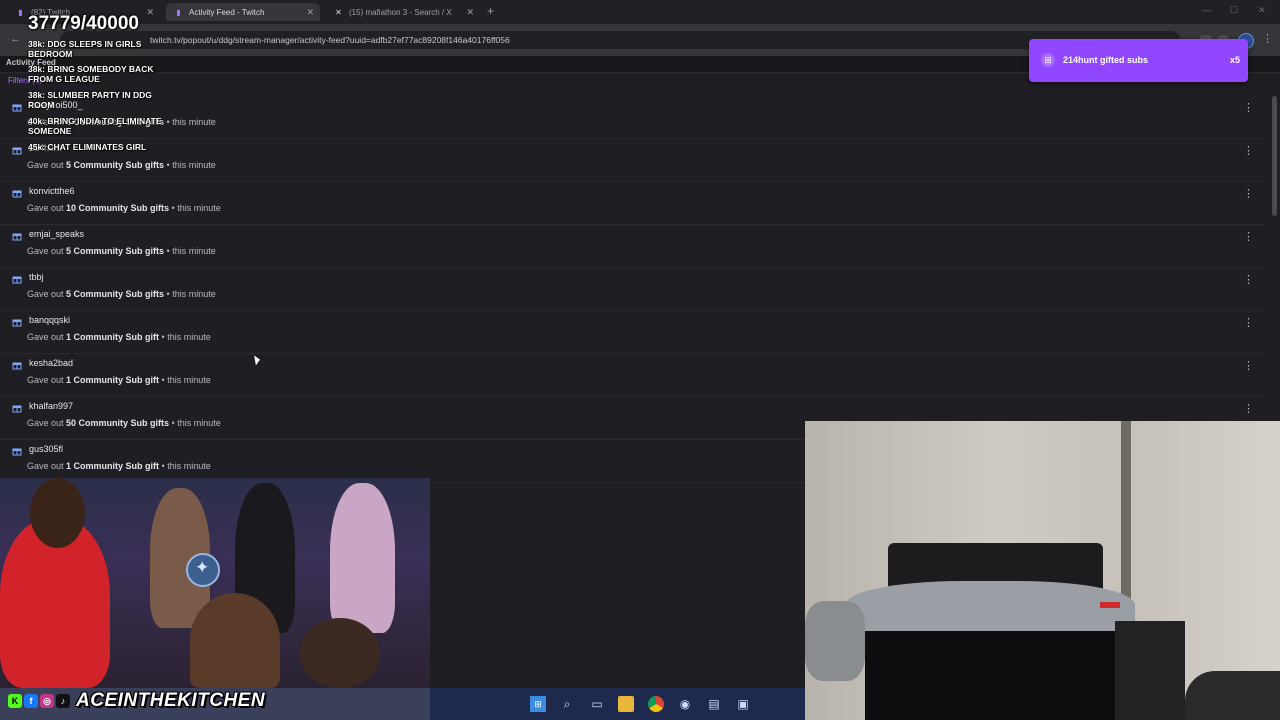 This screenshot has width=1280, height=720. What do you see at coordinates (90, 100) in the screenshot?
I see `milestone-text: 38k: SLUMBER PARTY IN DDG ROOM` at bounding box center [90, 100].